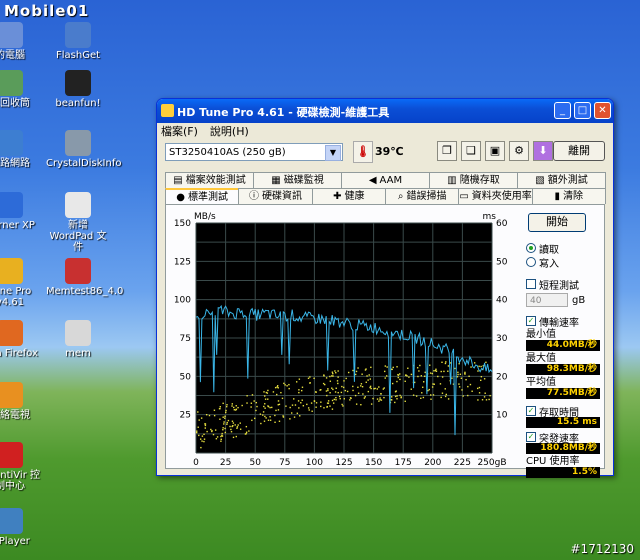 This screenshot has width=640, height=560. Describe the element at coordinates (21, 283) in the screenshot. I see `desktop-icon: Tune Pro v4.61` at that location.